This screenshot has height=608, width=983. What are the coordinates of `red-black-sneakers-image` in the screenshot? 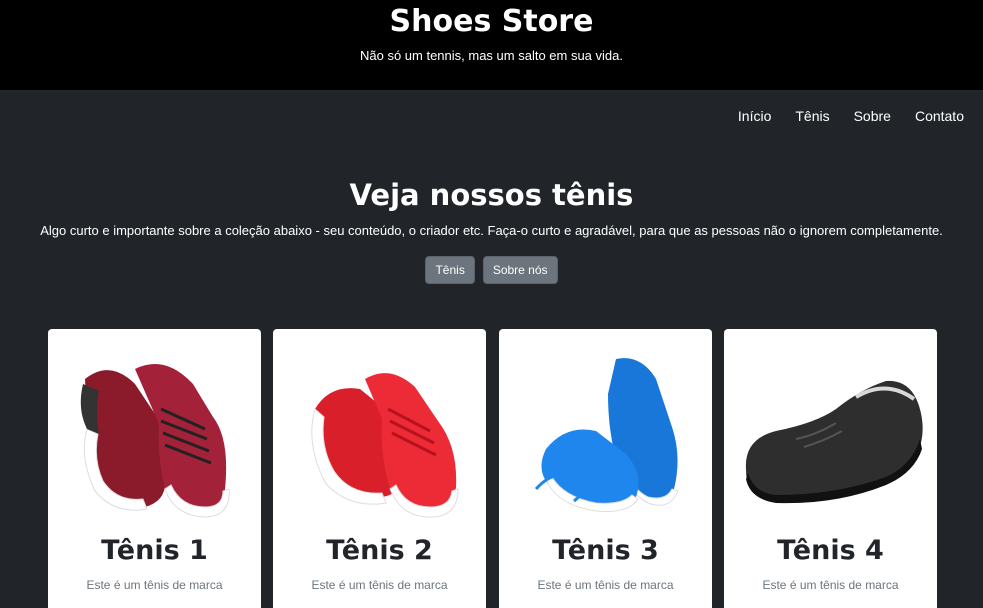 It's located at (154, 429).